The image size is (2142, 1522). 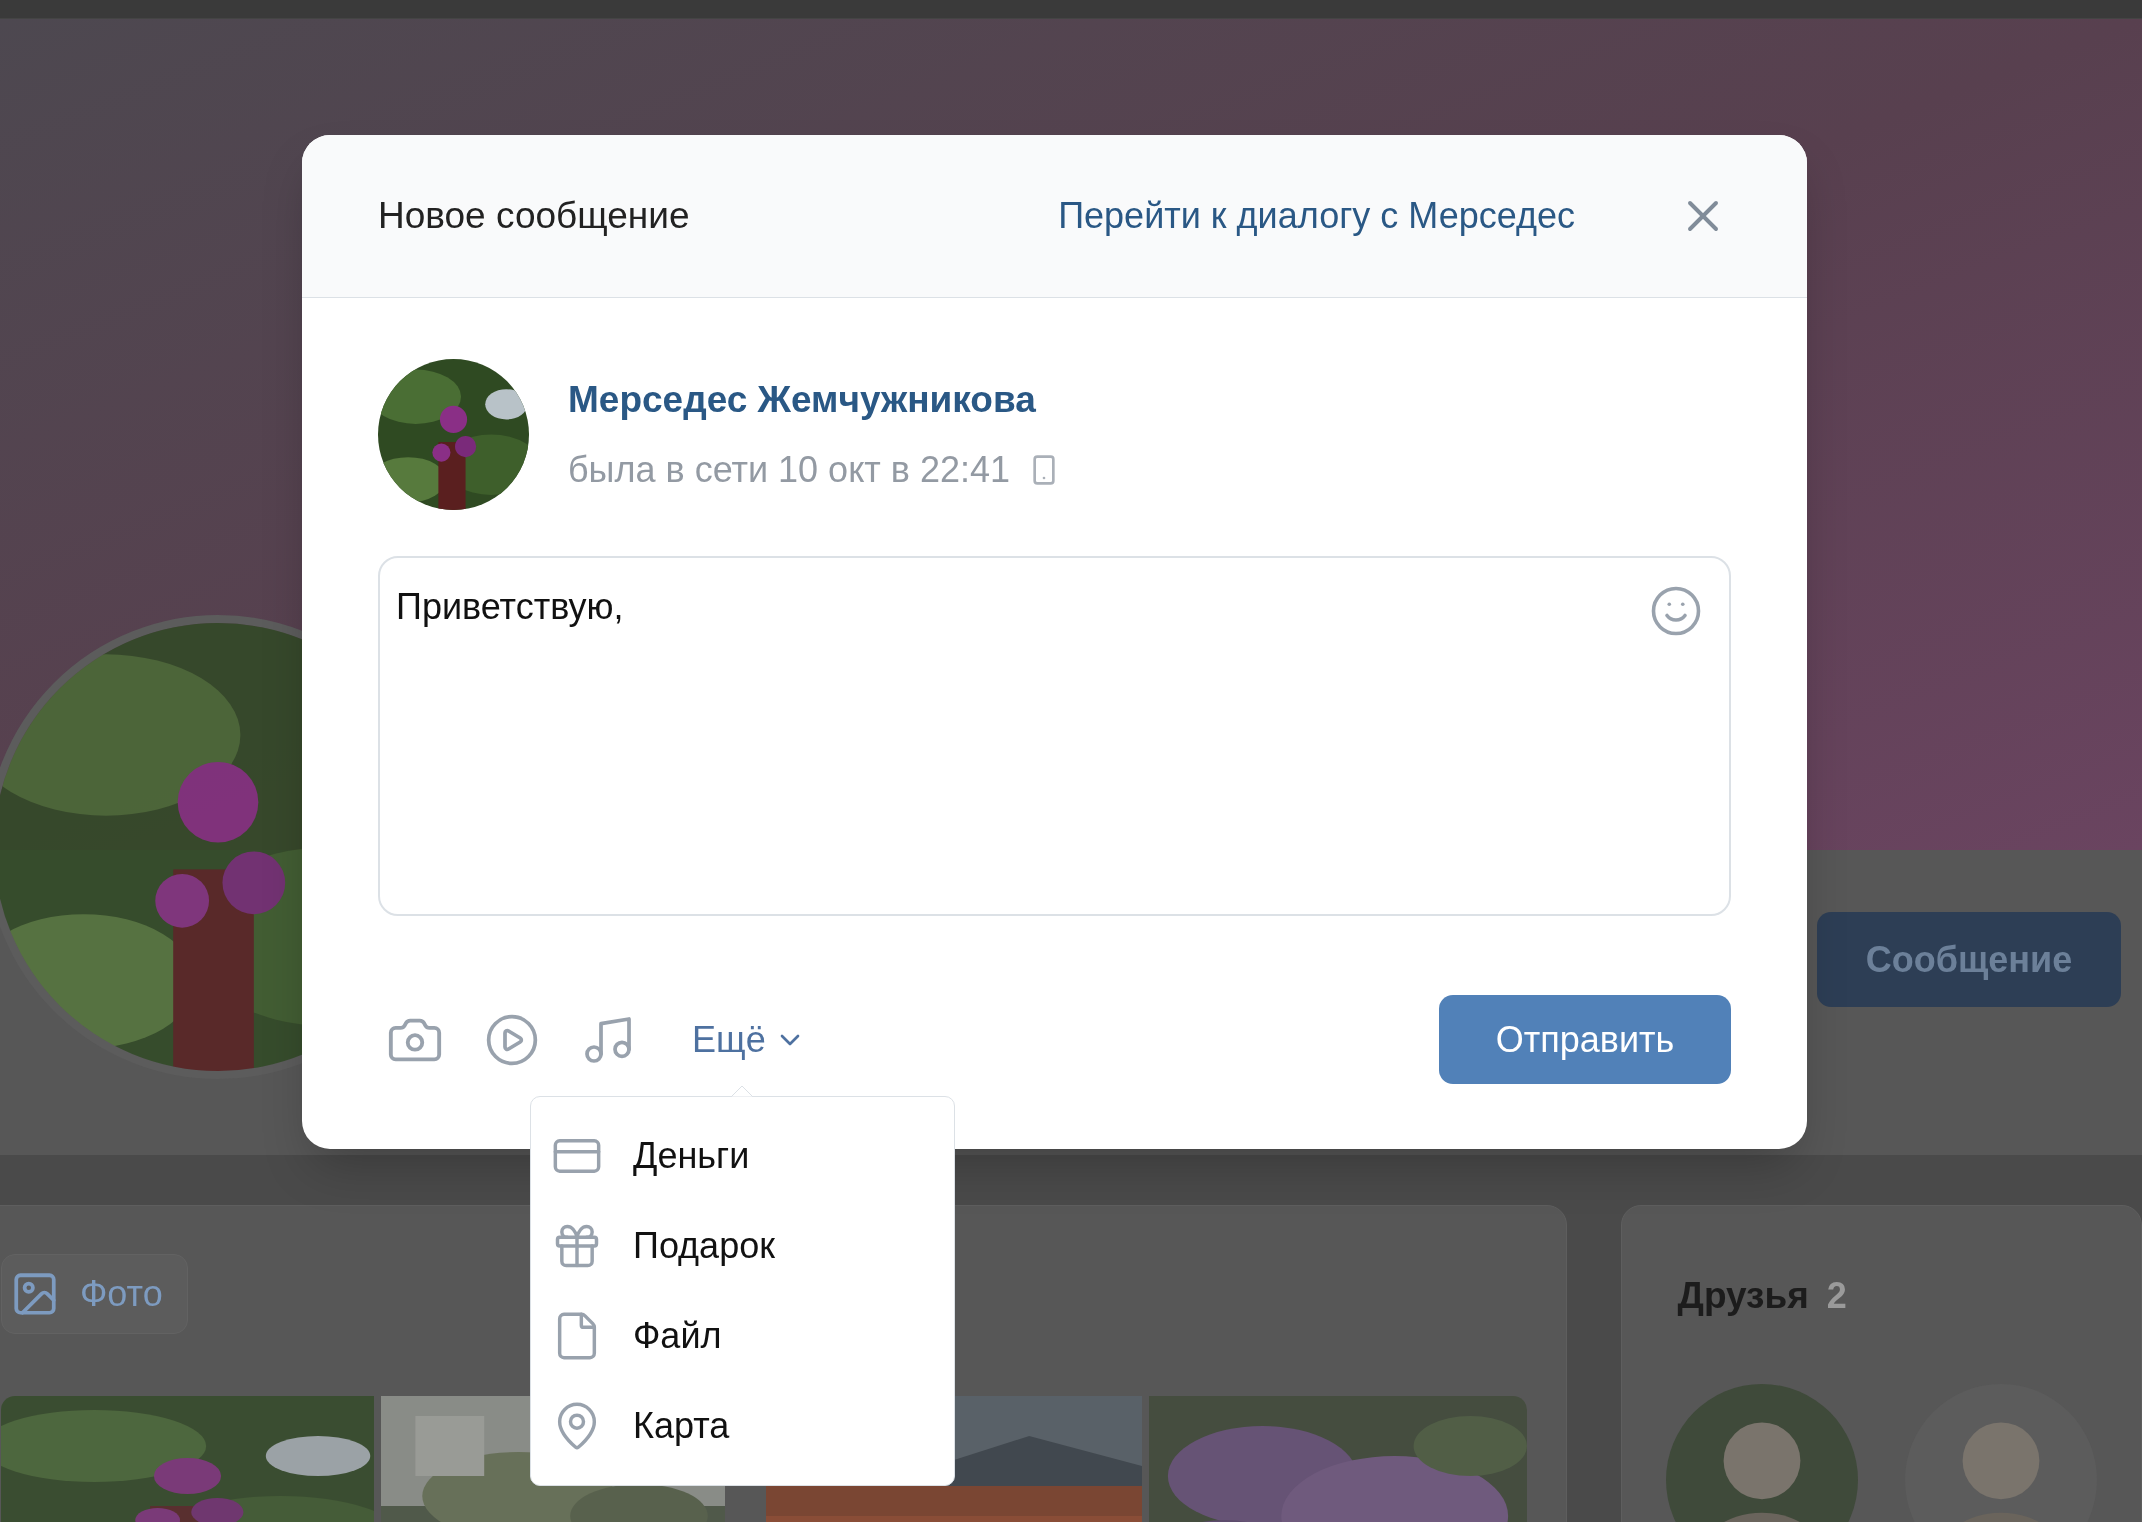 I want to click on message-field: Приветствую,, so click(x=1054, y=736).